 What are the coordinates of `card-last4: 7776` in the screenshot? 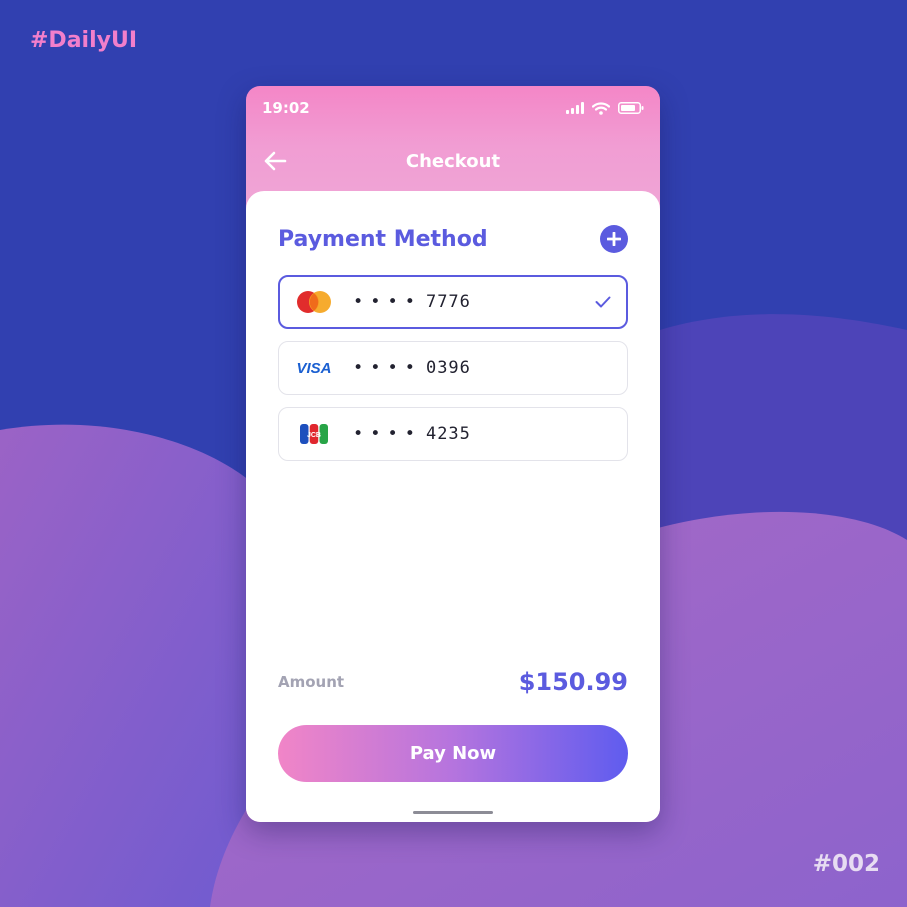 It's located at (448, 302).